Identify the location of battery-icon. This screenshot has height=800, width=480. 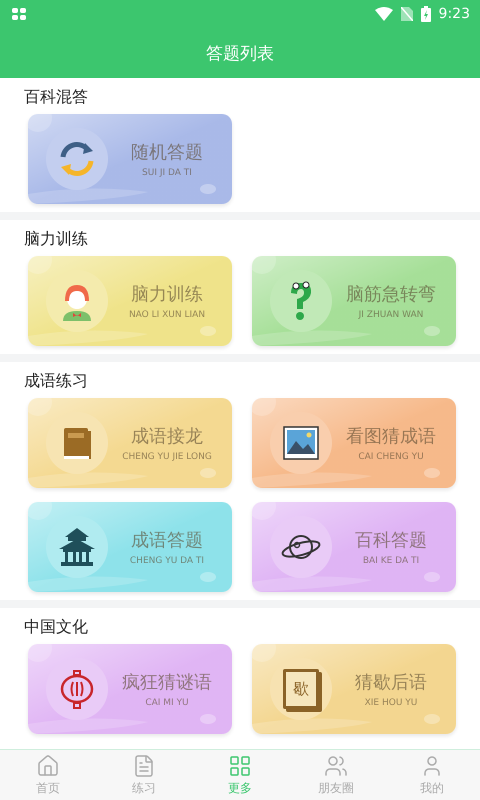
(425, 14).